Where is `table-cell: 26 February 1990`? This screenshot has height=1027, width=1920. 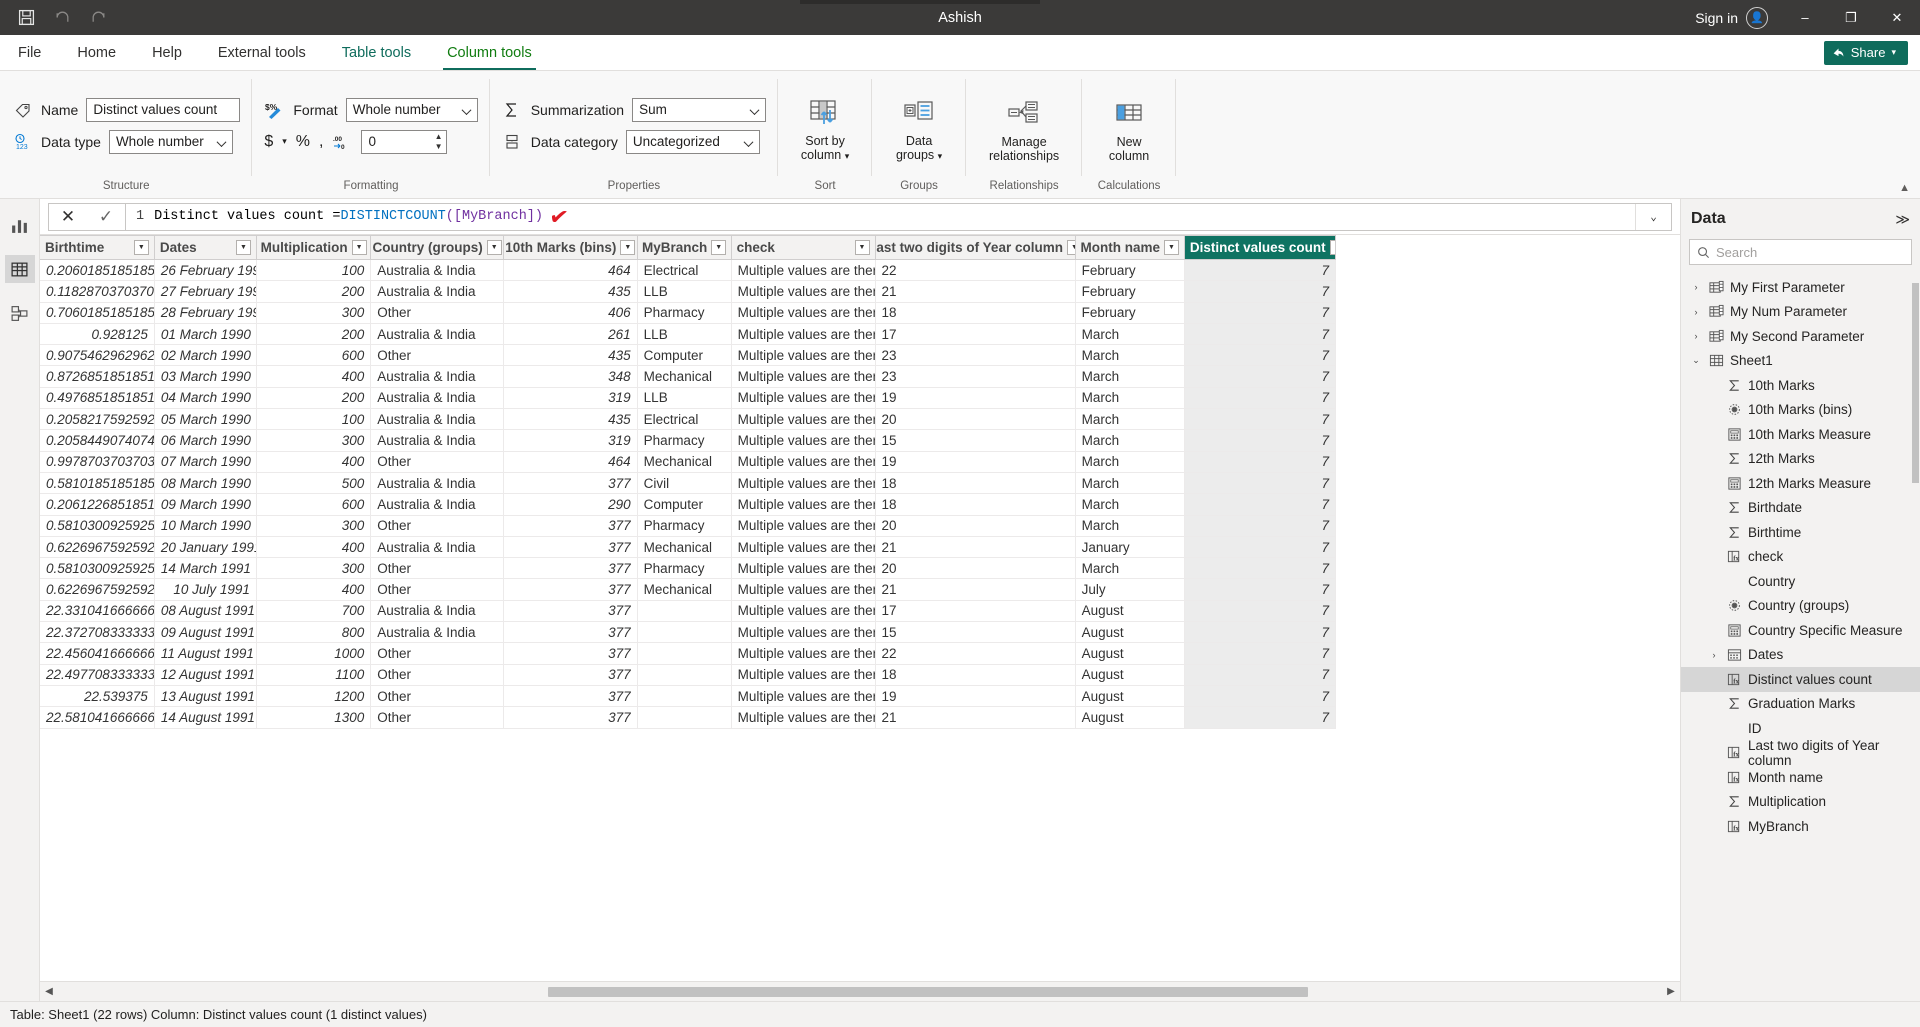
table-cell: 26 February 1990 is located at coordinates (205, 270).